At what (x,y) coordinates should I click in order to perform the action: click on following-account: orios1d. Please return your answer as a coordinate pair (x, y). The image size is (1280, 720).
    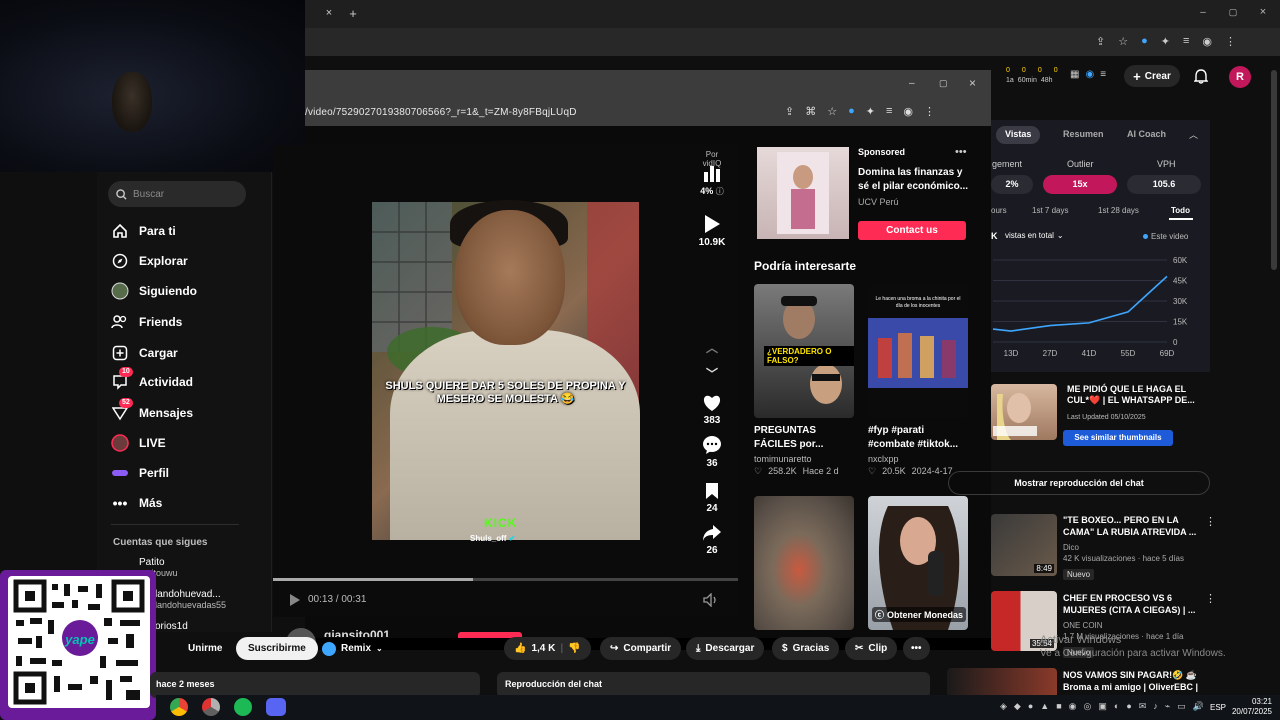
    Looking at the image, I should click on (171, 626).